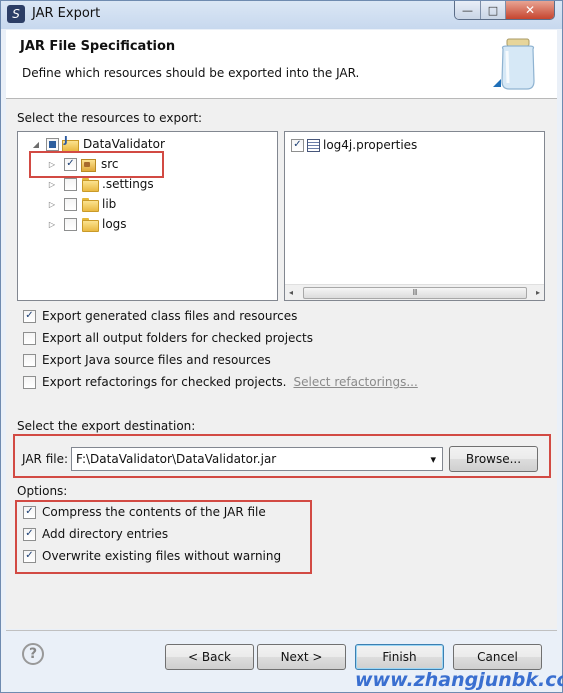  What do you see at coordinates (493, 10) in the screenshot?
I see `maximize-button: □` at bounding box center [493, 10].